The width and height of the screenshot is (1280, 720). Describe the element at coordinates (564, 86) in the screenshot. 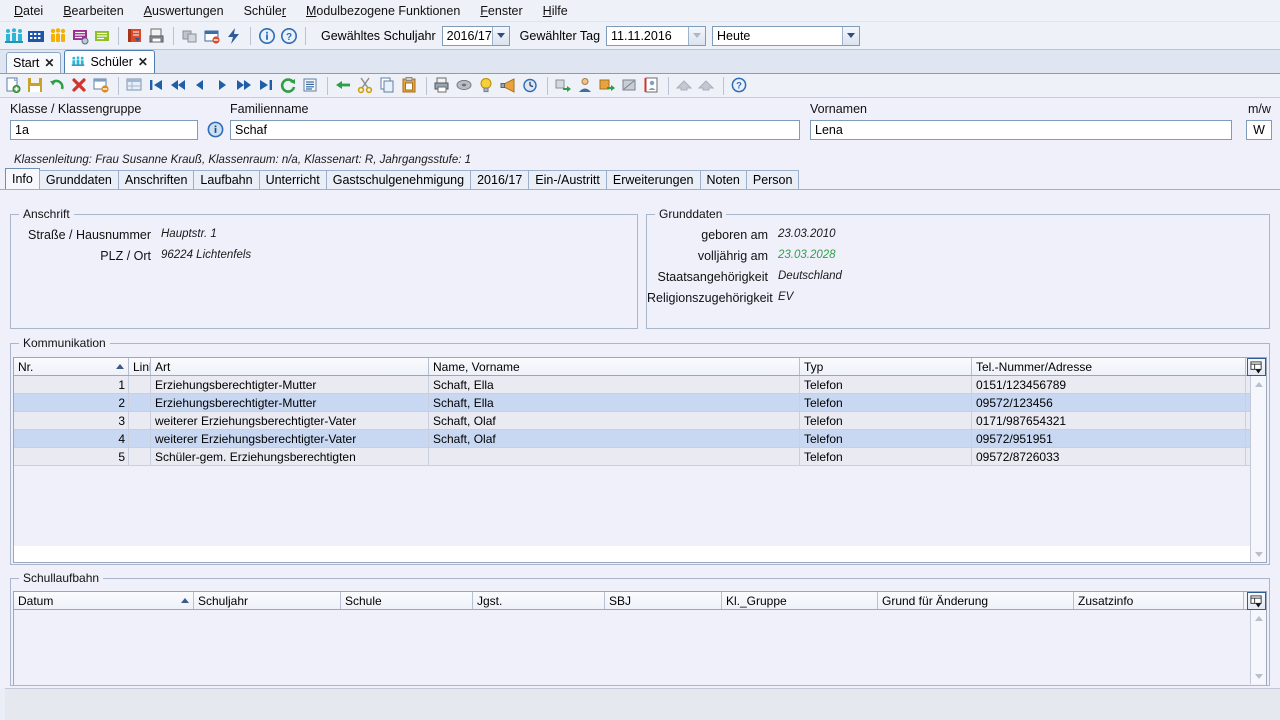

I see `module-export-icon` at that location.